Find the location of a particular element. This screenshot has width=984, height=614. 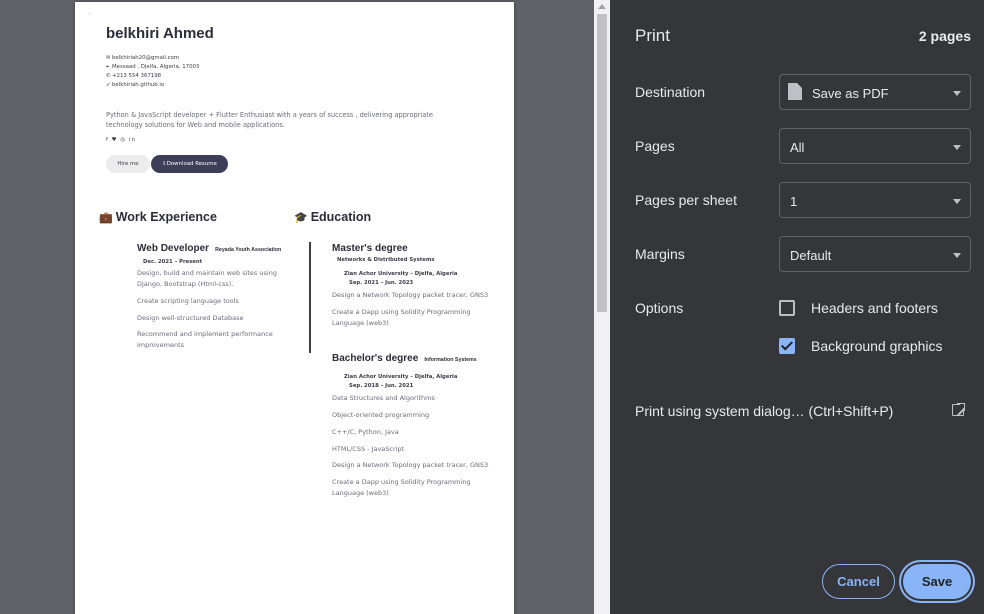

margins-value: Default is located at coordinates (811, 255).